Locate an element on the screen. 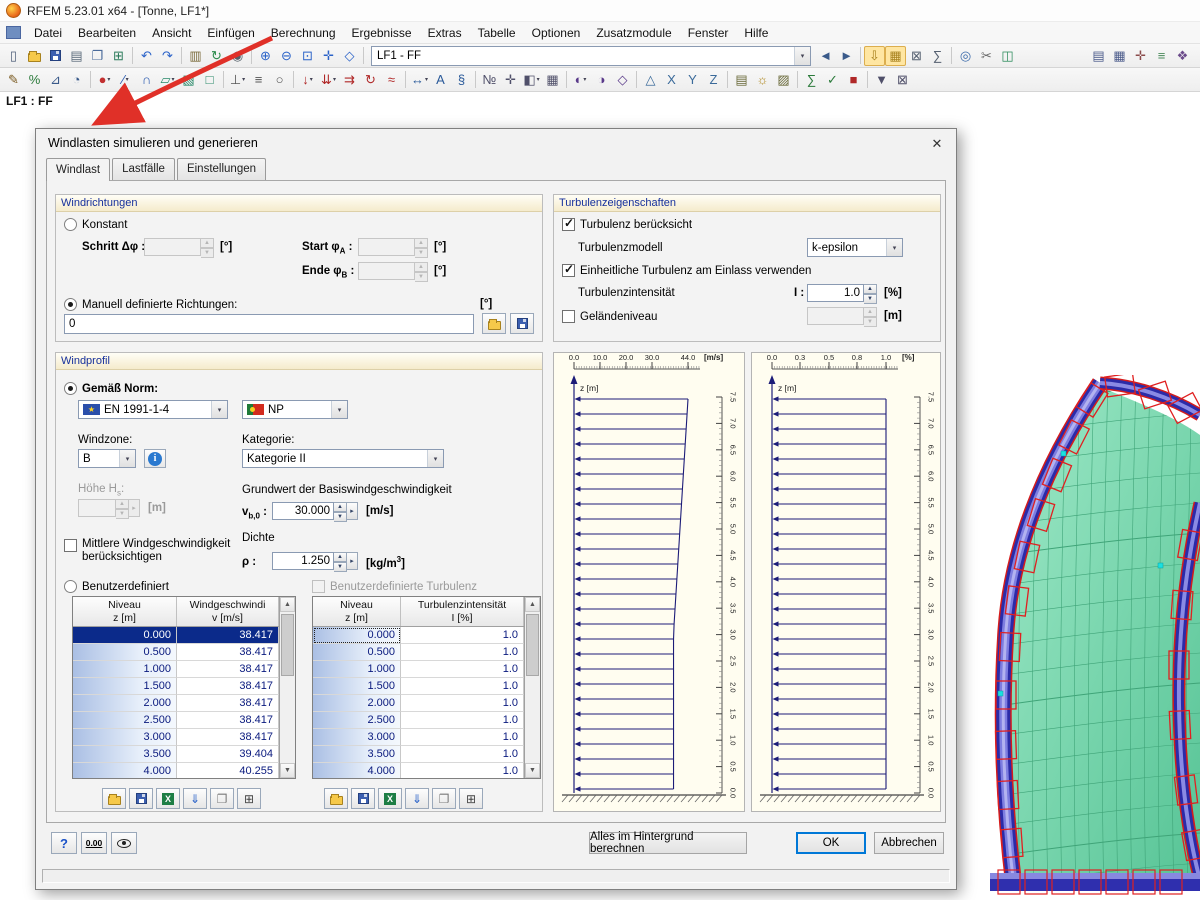 Image resolution: width=1200 pixels, height=900 pixels. table-cell: 1.500 is located at coordinates (357, 686).